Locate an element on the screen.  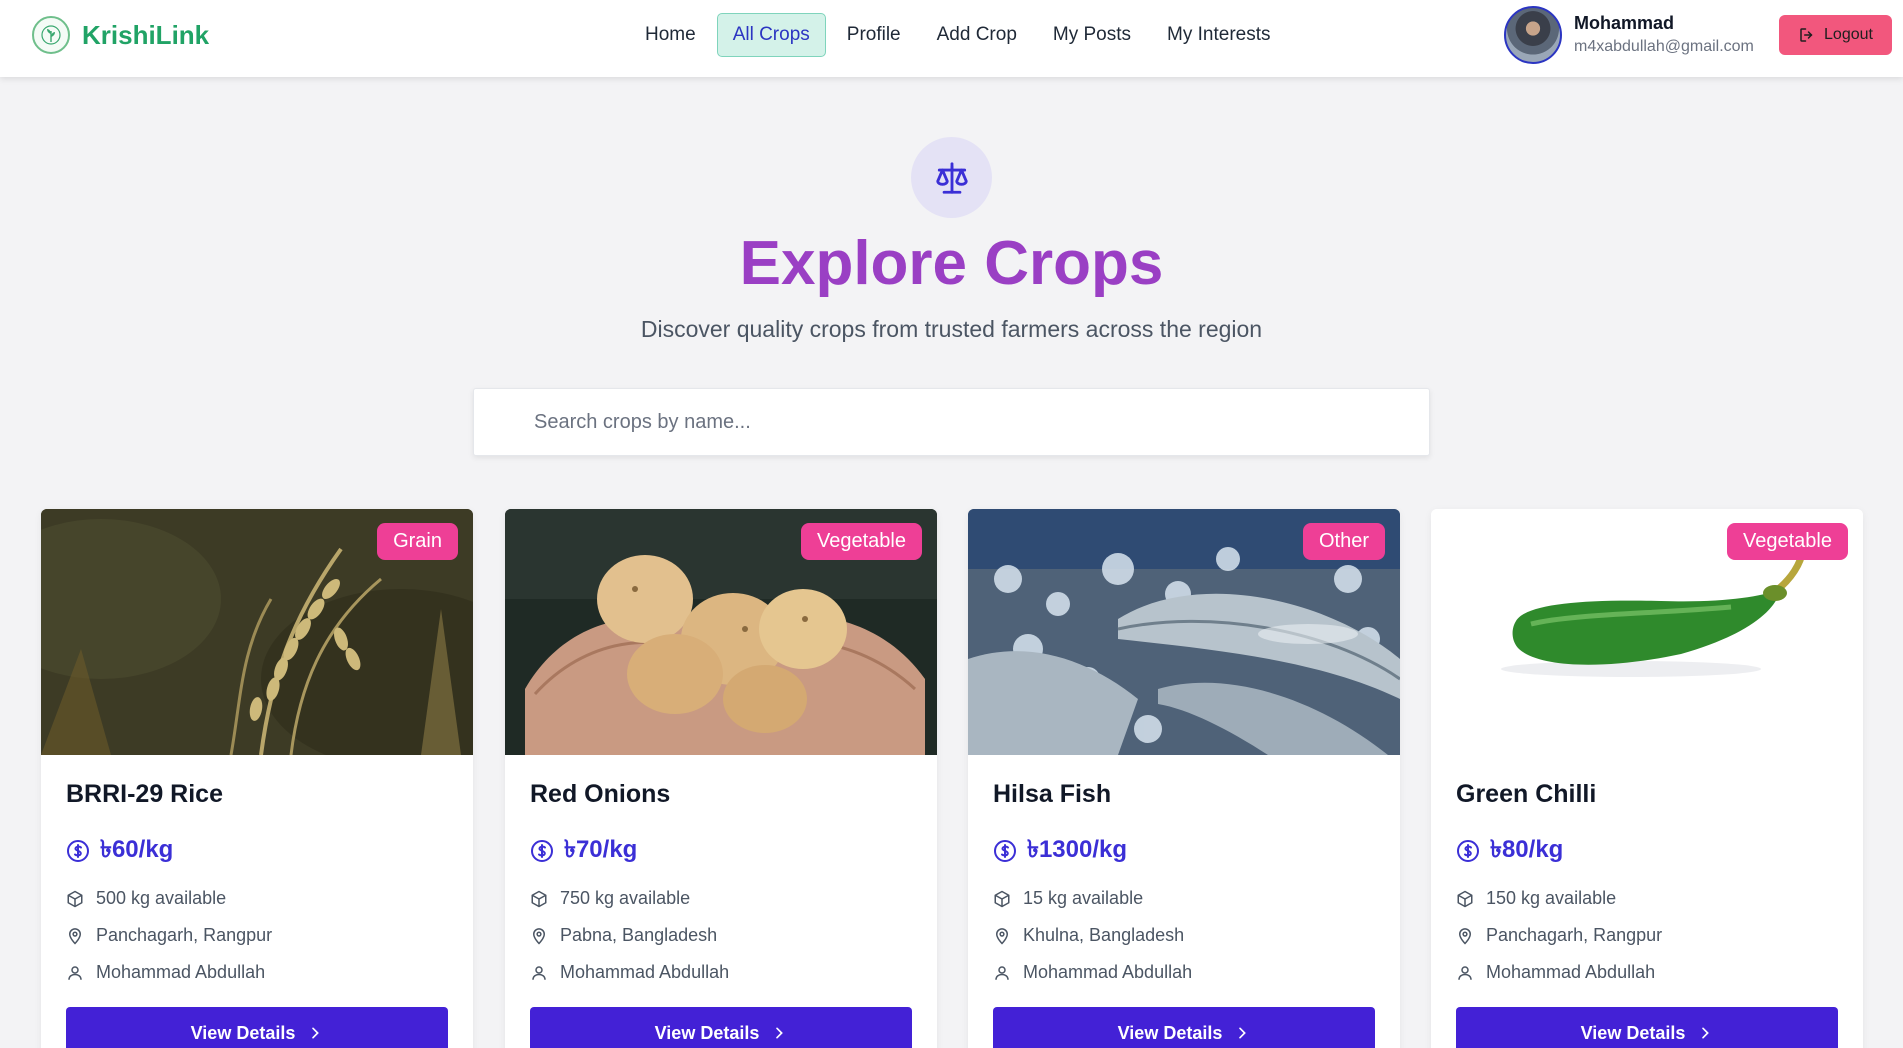
brand-name: KrishiLink is located at coordinates (146, 34).